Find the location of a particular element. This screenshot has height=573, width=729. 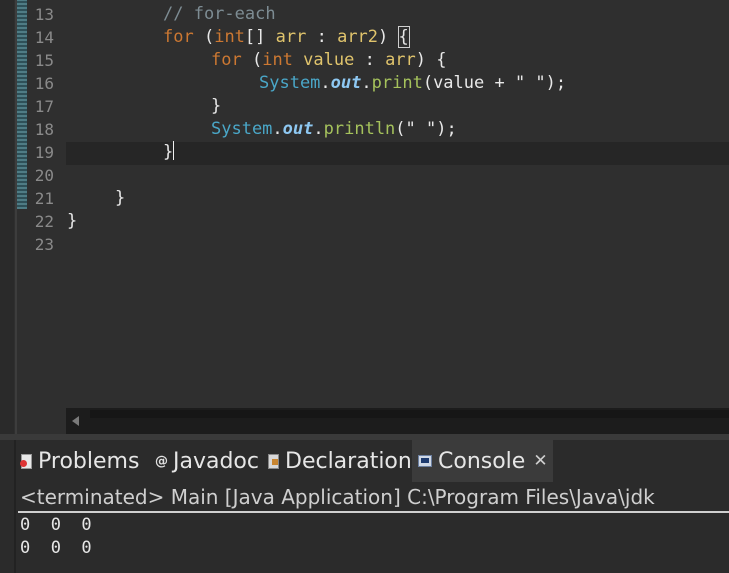

code-line-18: System.out.println(" "); is located at coordinates (334, 129).